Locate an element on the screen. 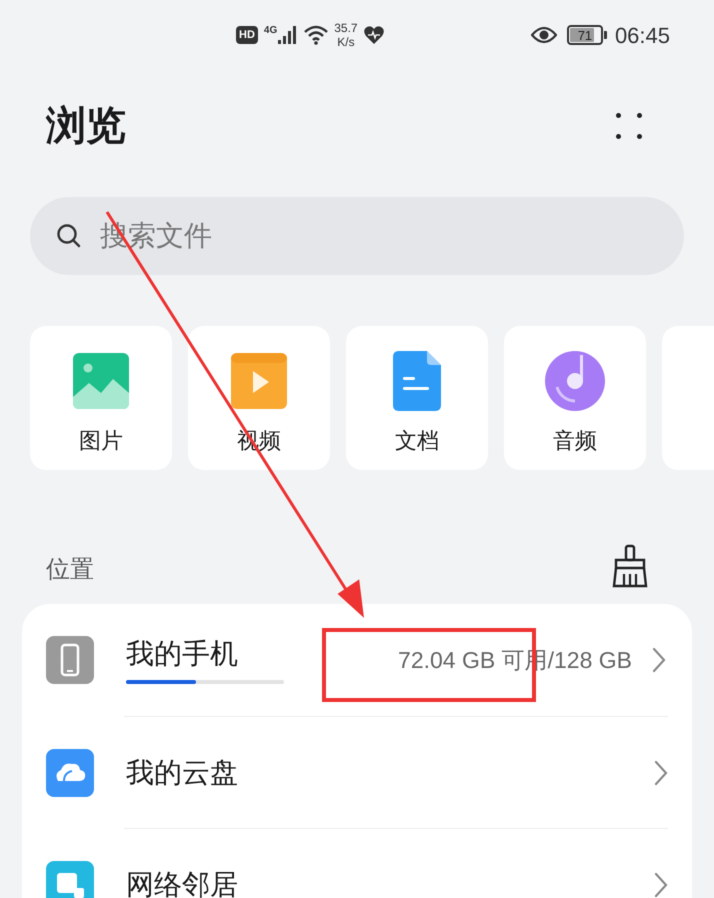 The width and height of the screenshot is (714, 898). speed-value: 35.7 is located at coordinates (346, 28).